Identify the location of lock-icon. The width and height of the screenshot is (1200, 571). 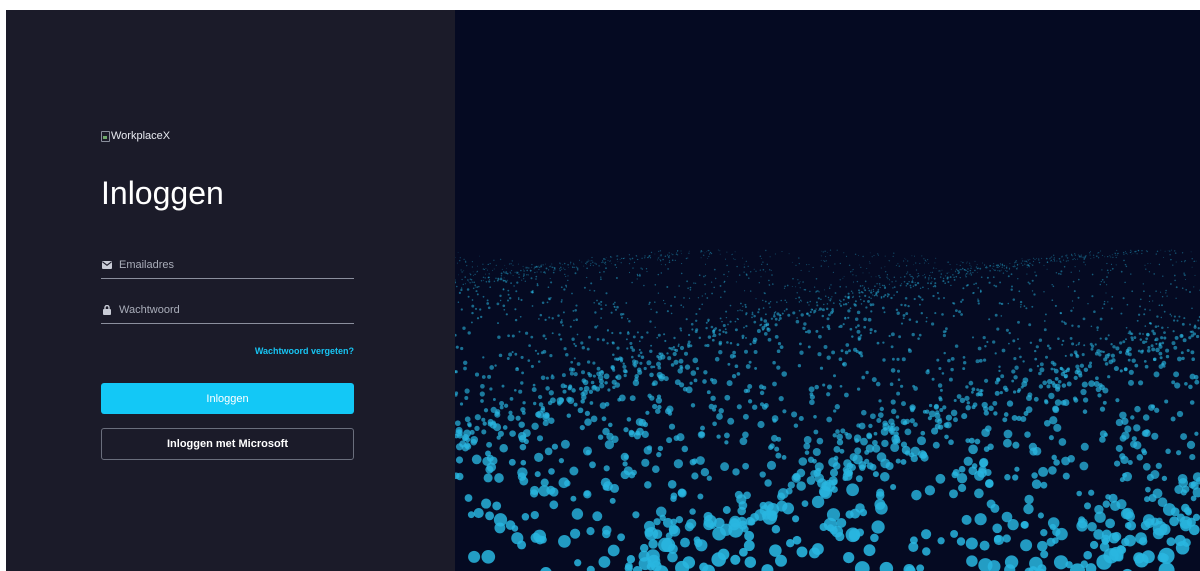
(106, 310).